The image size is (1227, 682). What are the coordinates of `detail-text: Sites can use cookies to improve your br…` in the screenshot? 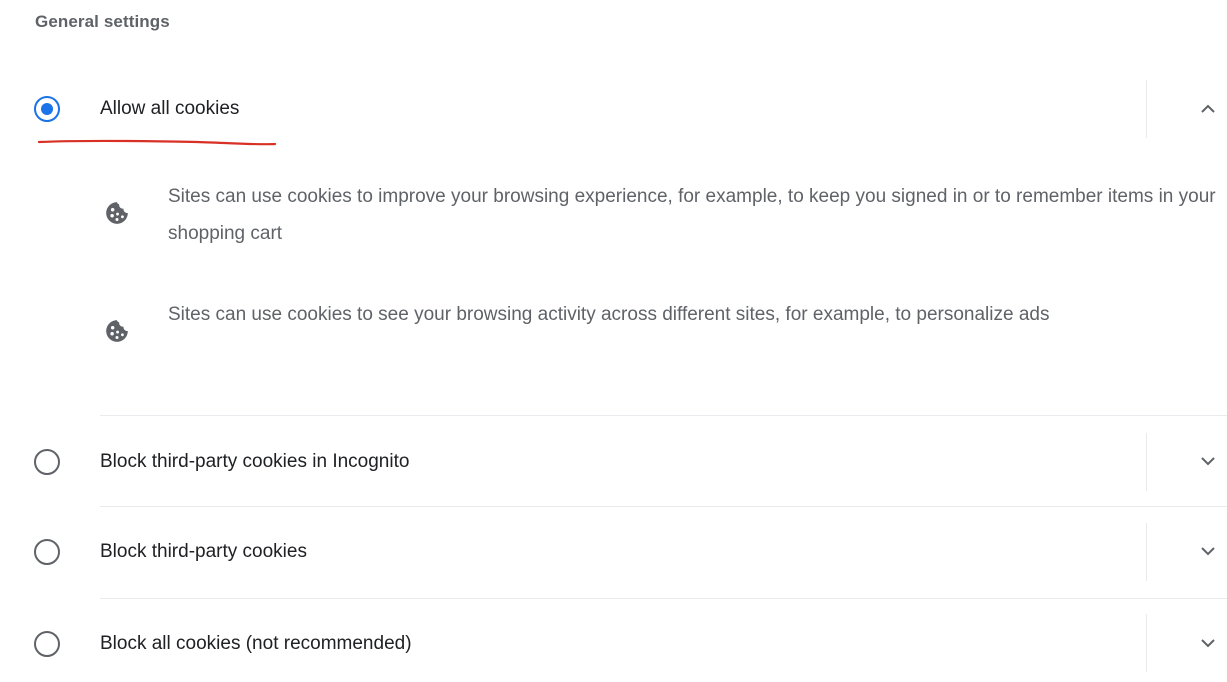 It's located at (692, 215).